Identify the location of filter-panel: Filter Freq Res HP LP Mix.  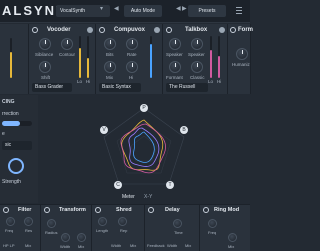
(20, 228).